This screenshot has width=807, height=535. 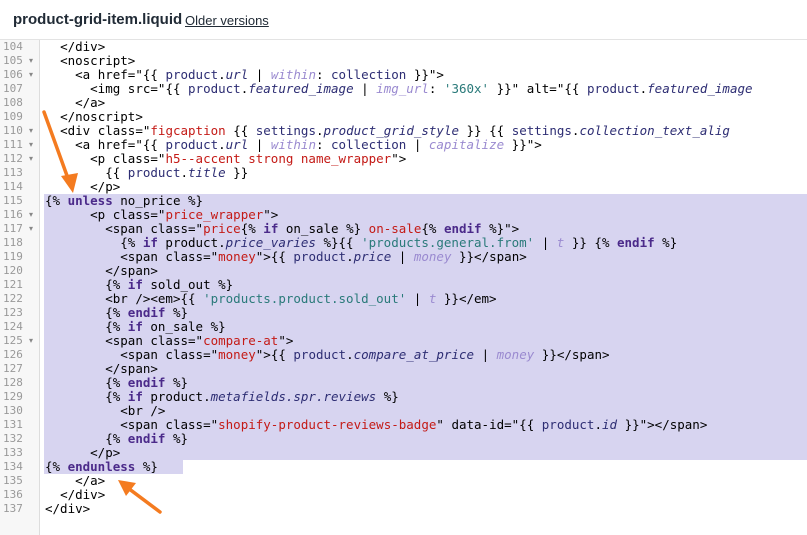 What do you see at coordinates (403, 20) in the screenshot?
I see `editor-header: product-grid-item.liquid Older versions` at bounding box center [403, 20].